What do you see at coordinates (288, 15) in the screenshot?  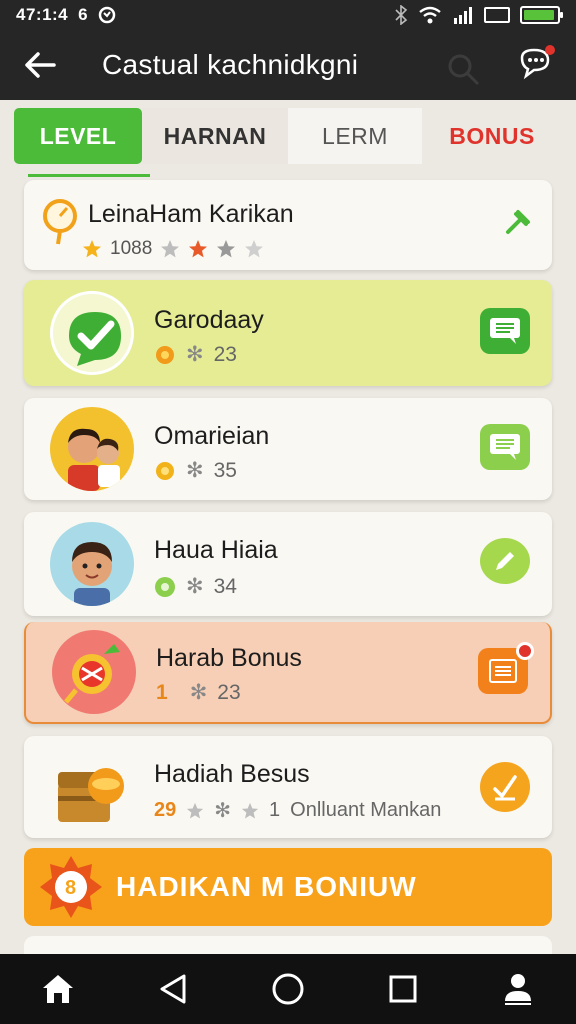 I see `status-bar: 47:1:4 6` at bounding box center [288, 15].